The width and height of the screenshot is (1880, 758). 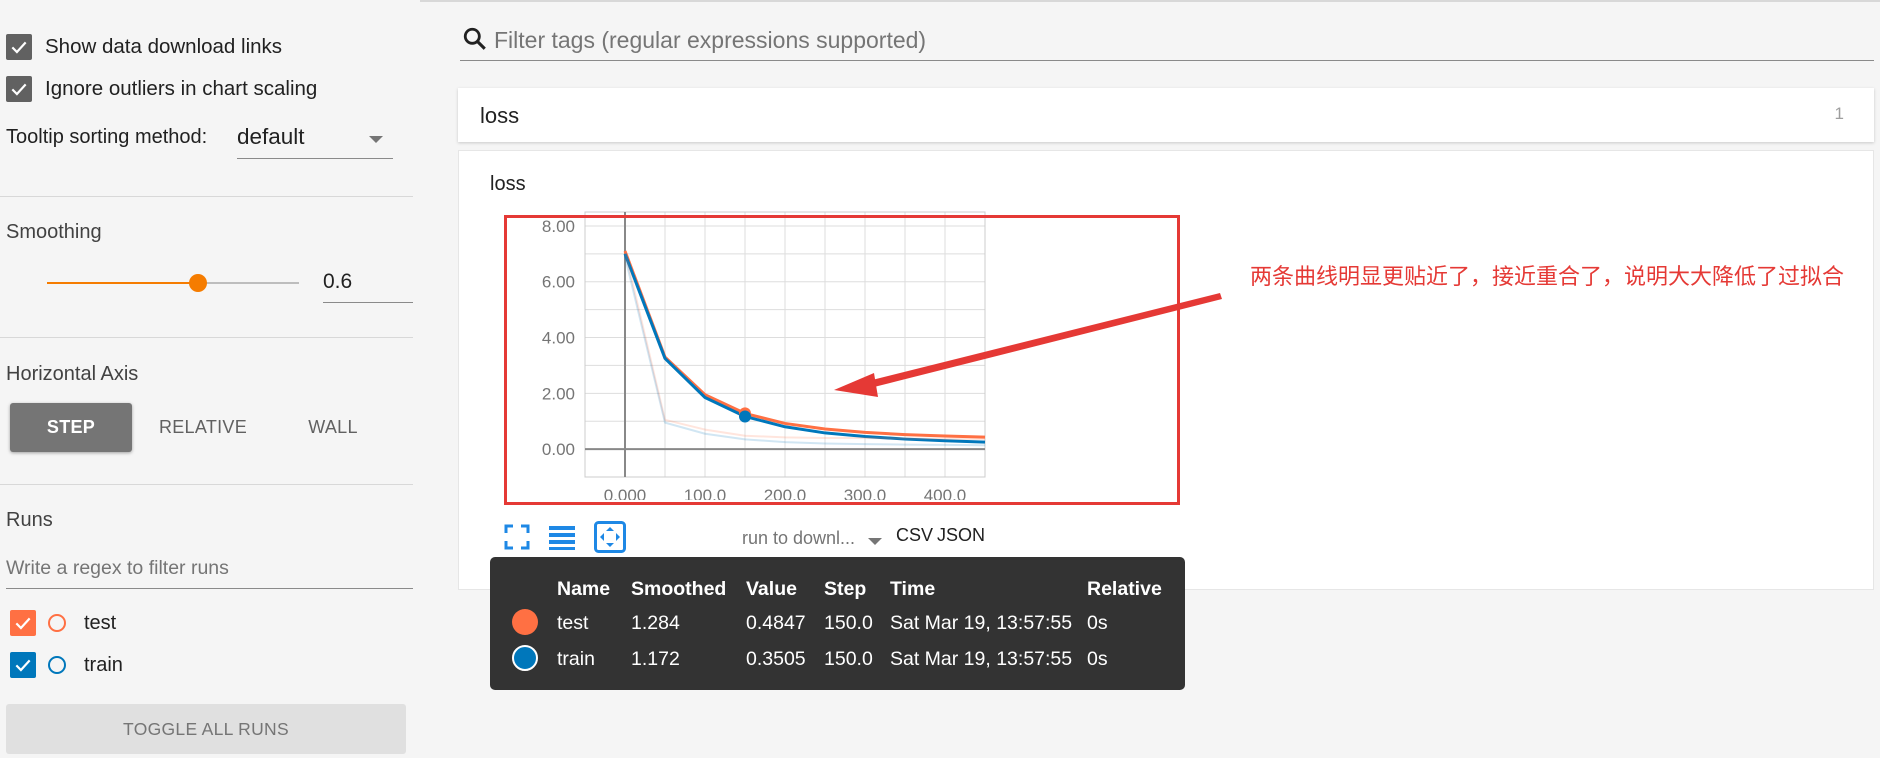 What do you see at coordinates (610, 537) in the screenshot?
I see `fit-domain-icon` at bounding box center [610, 537].